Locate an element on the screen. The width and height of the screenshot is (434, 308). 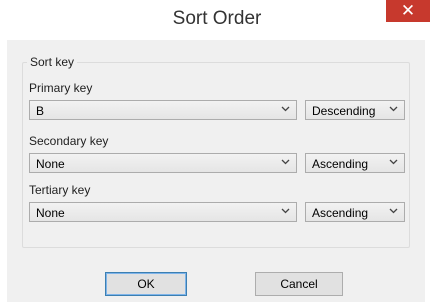
primary-key-order-value: Descending is located at coordinates (344, 111).